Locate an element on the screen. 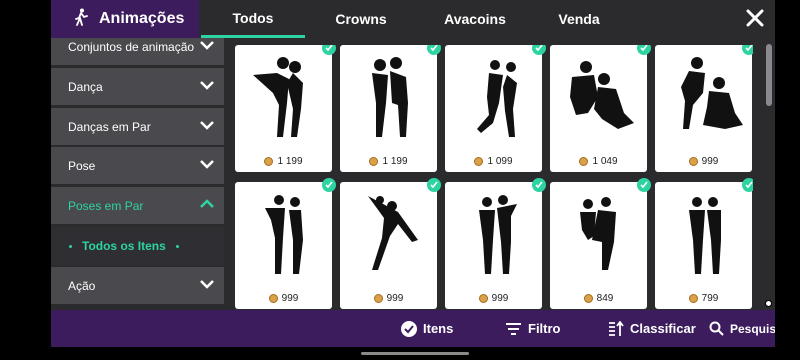  items-button: Itens is located at coordinates (427, 328).